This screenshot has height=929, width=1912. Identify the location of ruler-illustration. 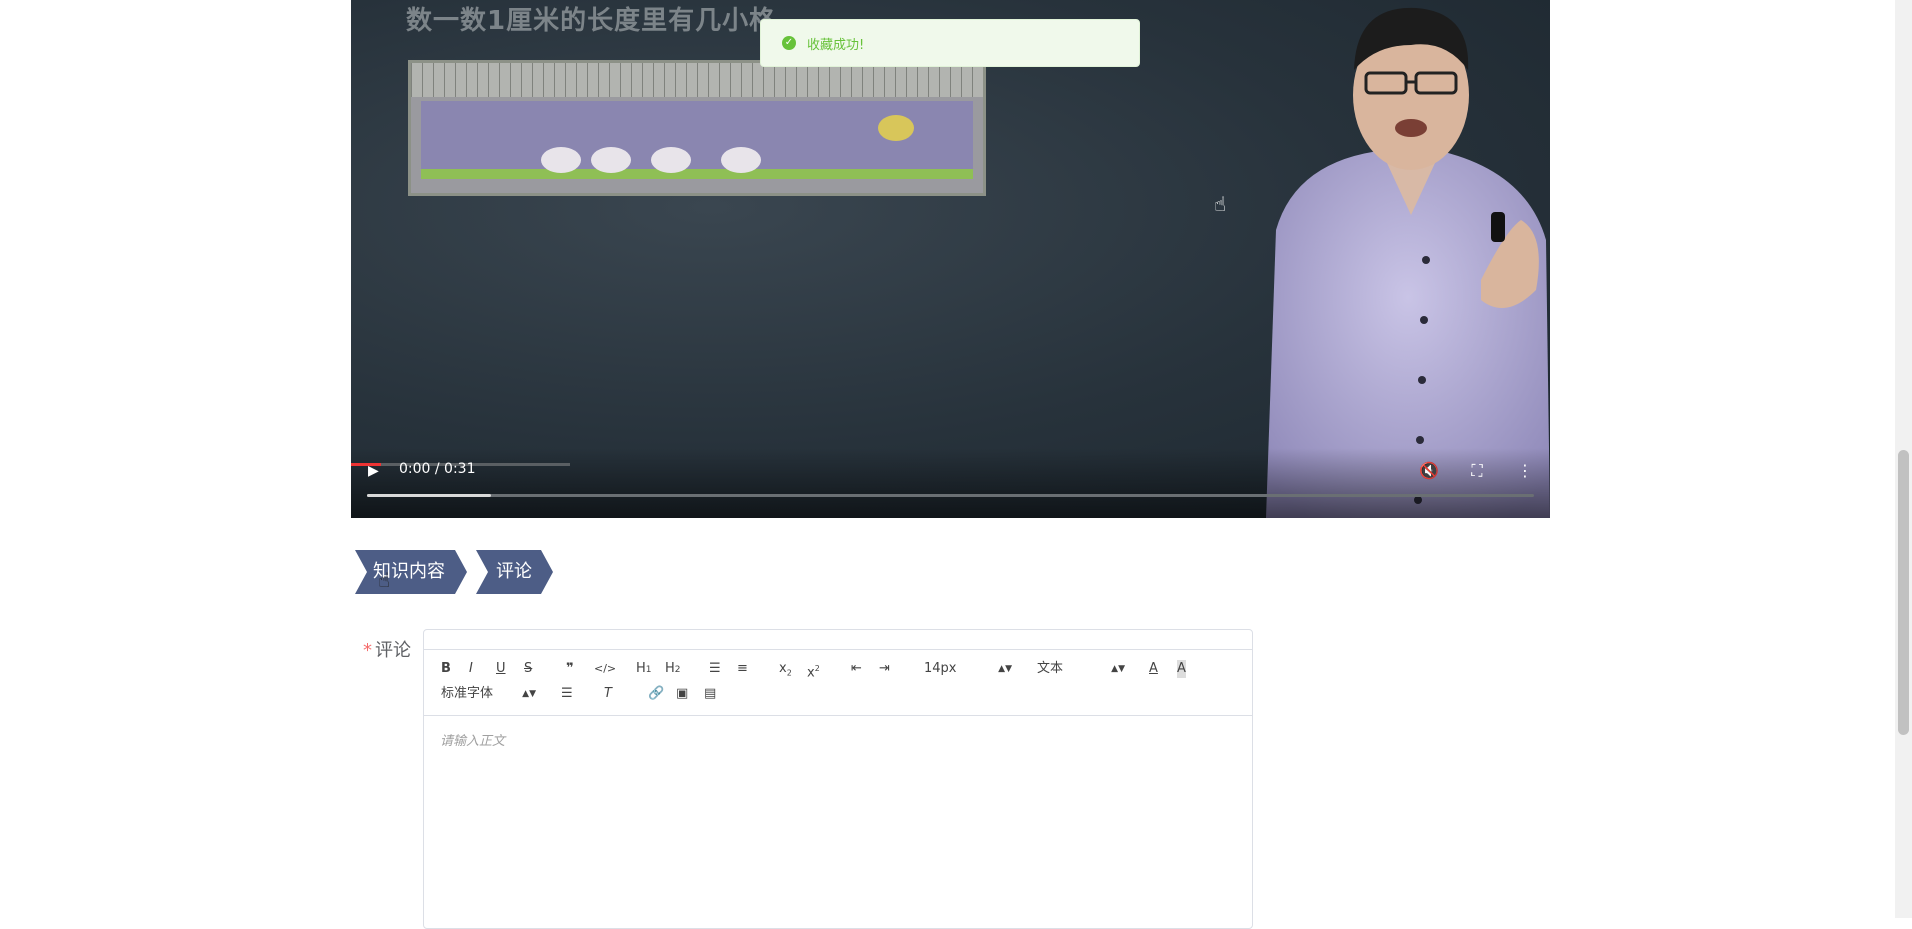
(697, 128).